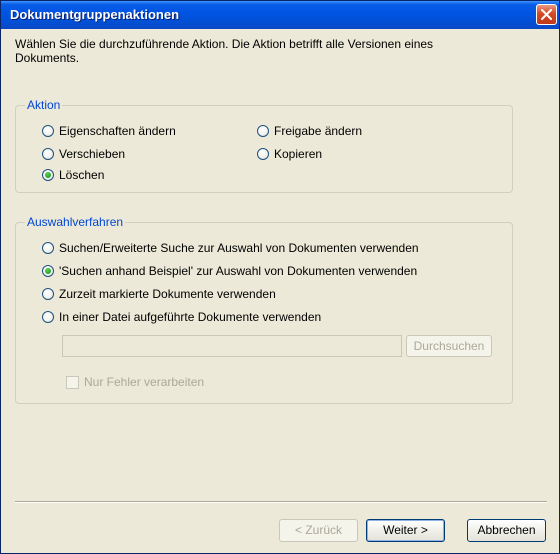 The image size is (560, 554). Describe the element at coordinates (405, 530) in the screenshot. I see `next-button: Weiter >` at that location.